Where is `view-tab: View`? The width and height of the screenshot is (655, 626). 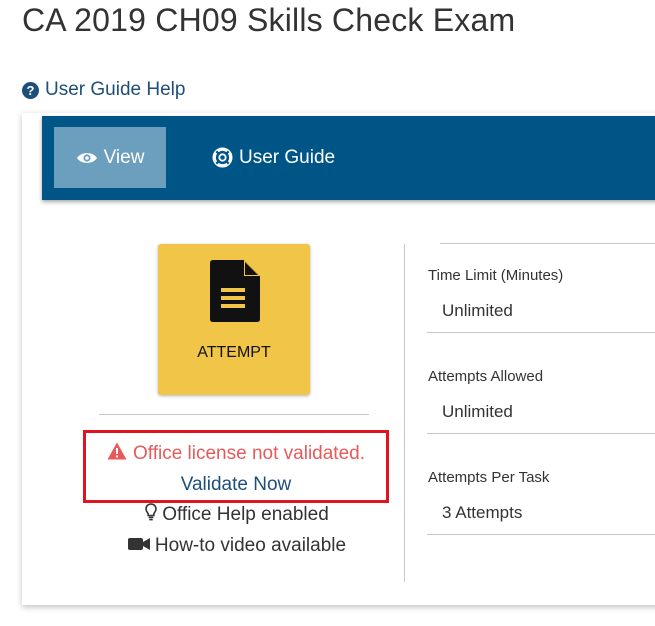 view-tab: View is located at coordinates (110, 157).